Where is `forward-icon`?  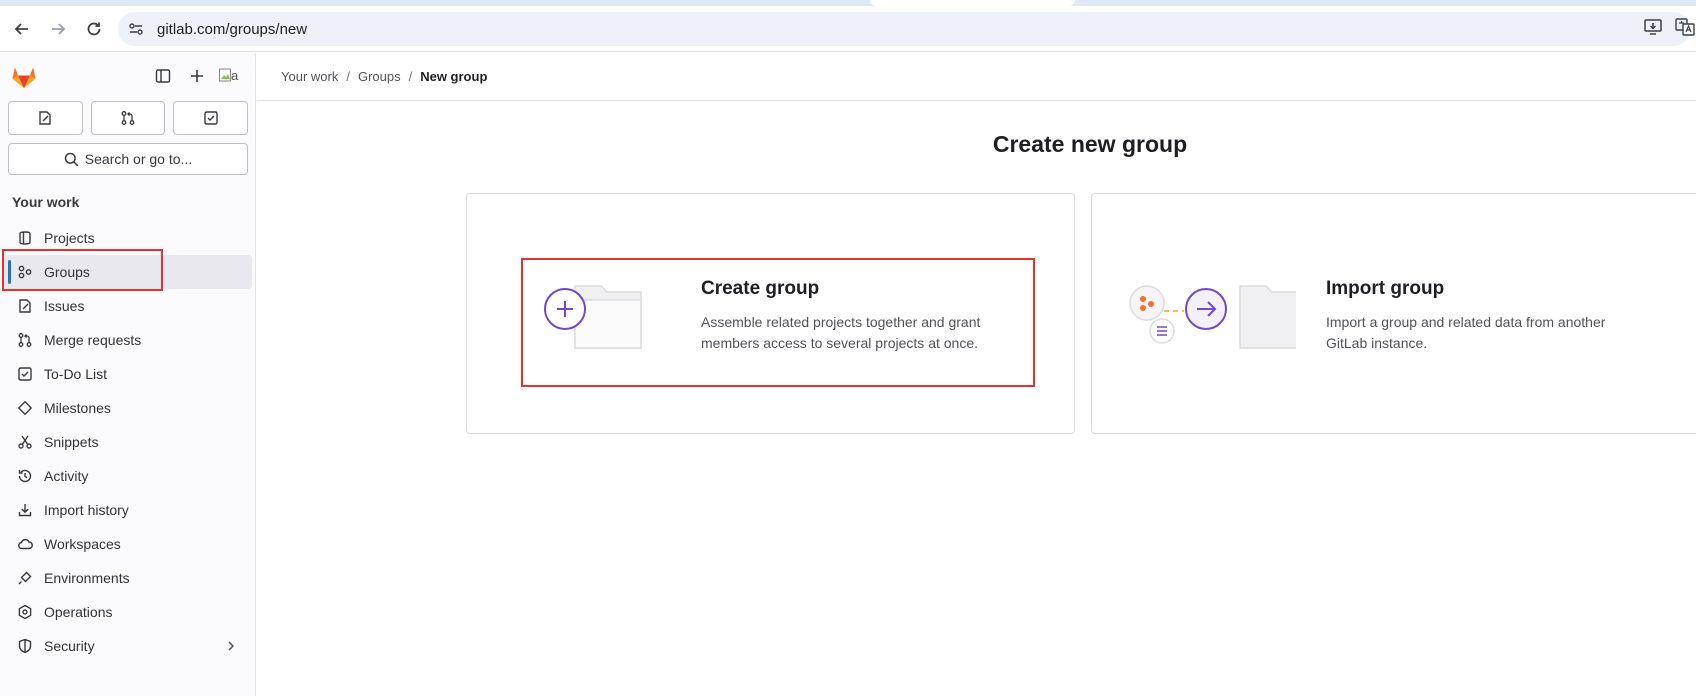 forward-icon is located at coordinates (58, 29).